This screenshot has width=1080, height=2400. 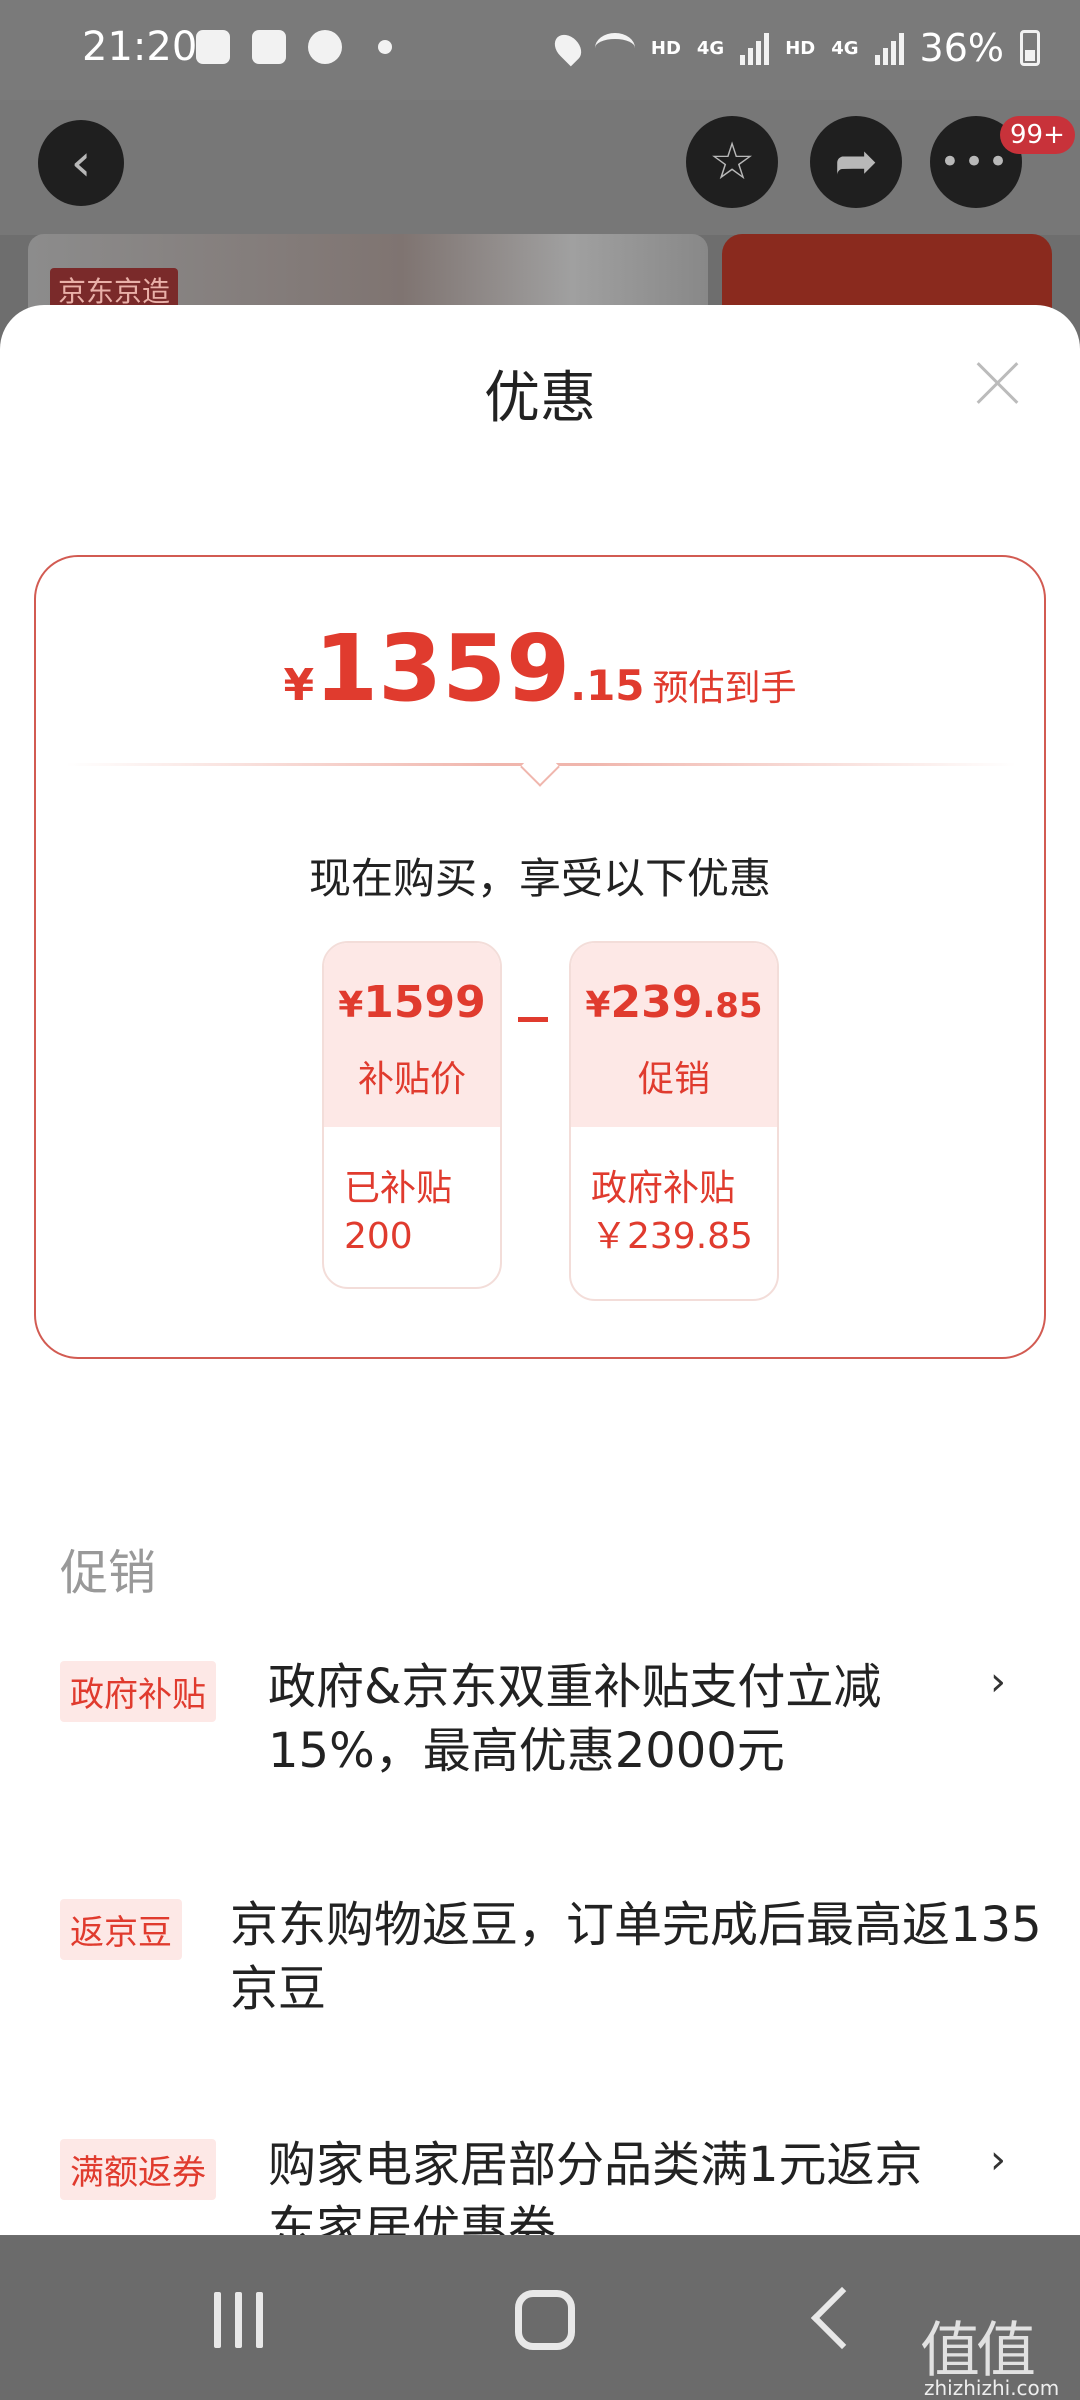 I want to click on notification-dot-icon, so click(x=385, y=47).